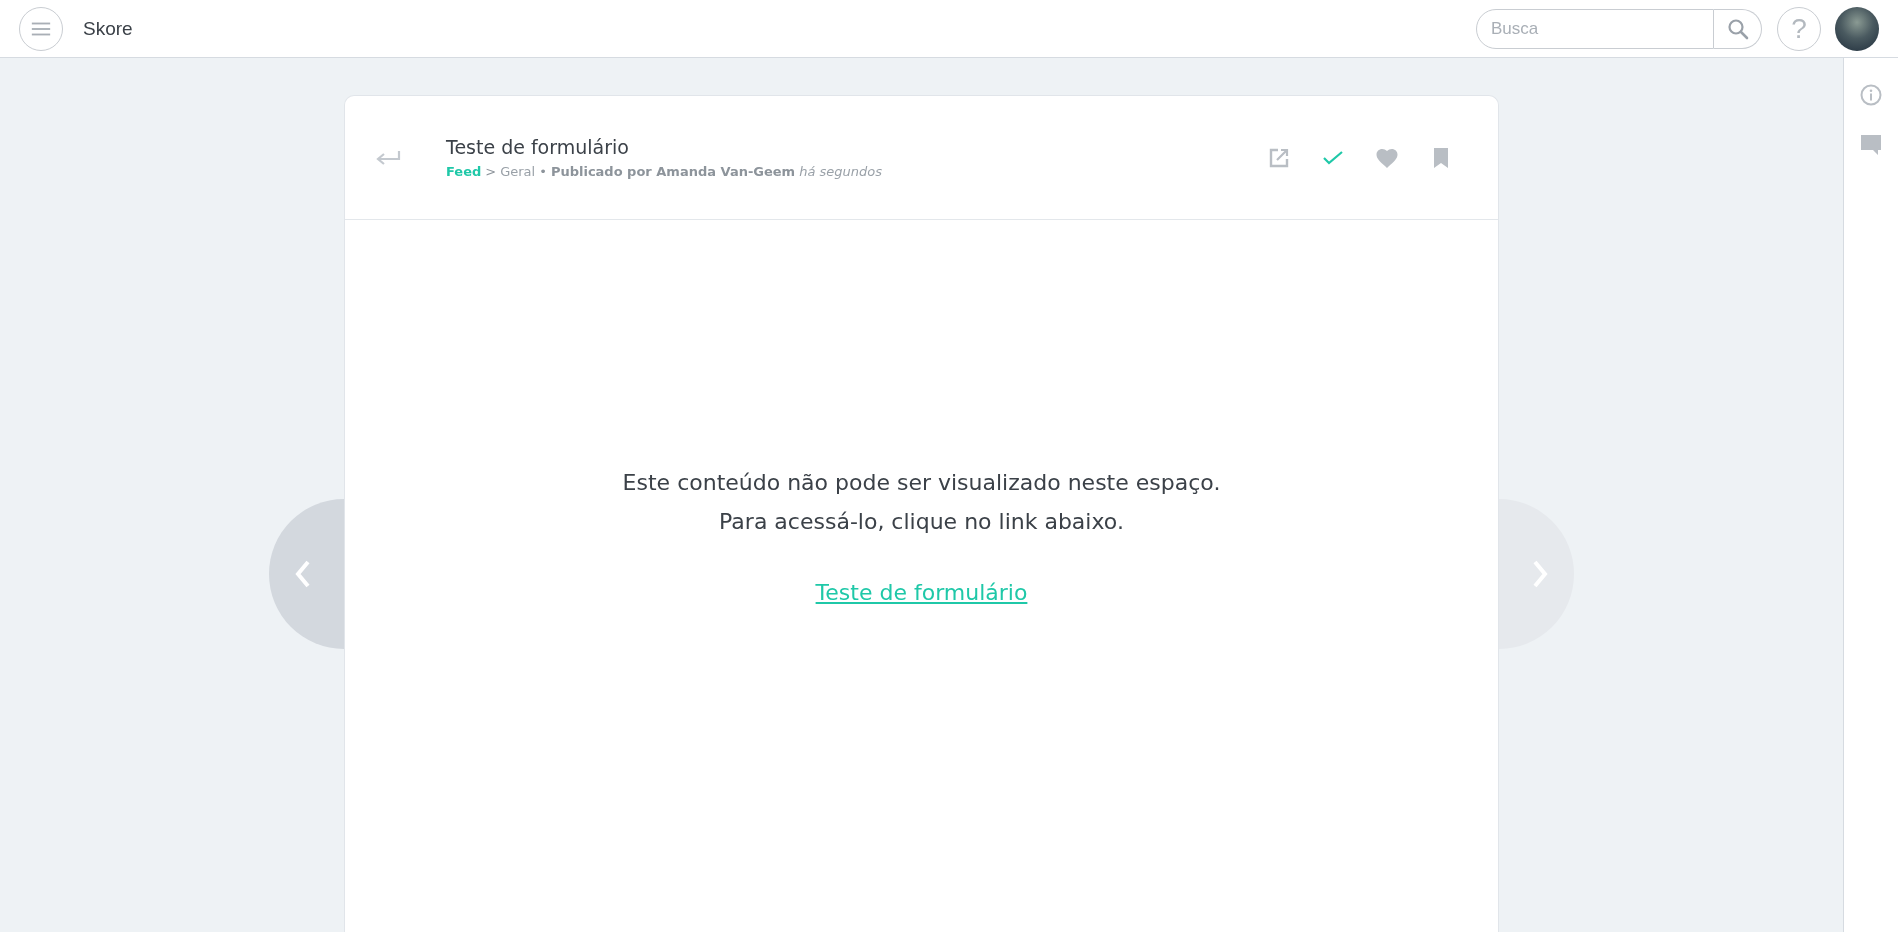 The image size is (1898, 932). Describe the element at coordinates (1737, 28) in the screenshot. I see `search-icon` at that location.